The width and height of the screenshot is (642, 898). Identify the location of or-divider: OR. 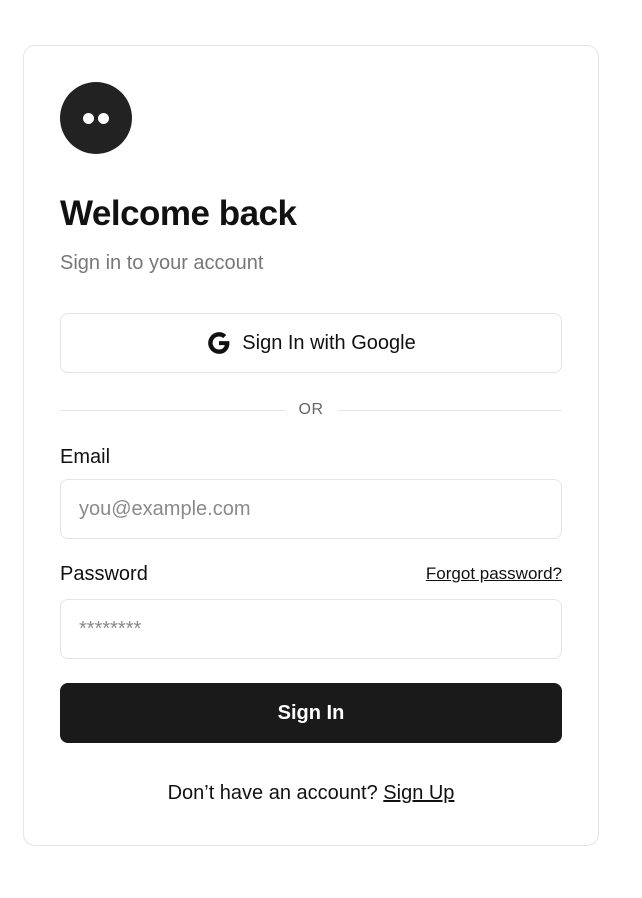
(311, 410).